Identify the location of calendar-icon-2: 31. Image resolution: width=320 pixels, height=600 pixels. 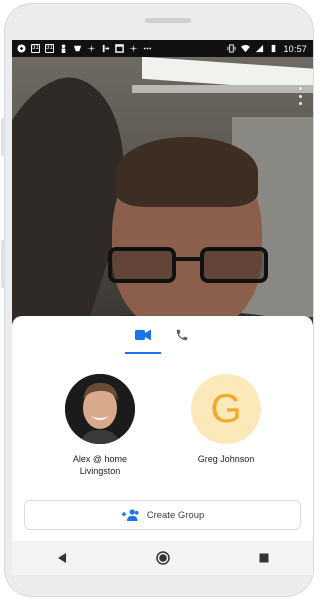
(49, 48).